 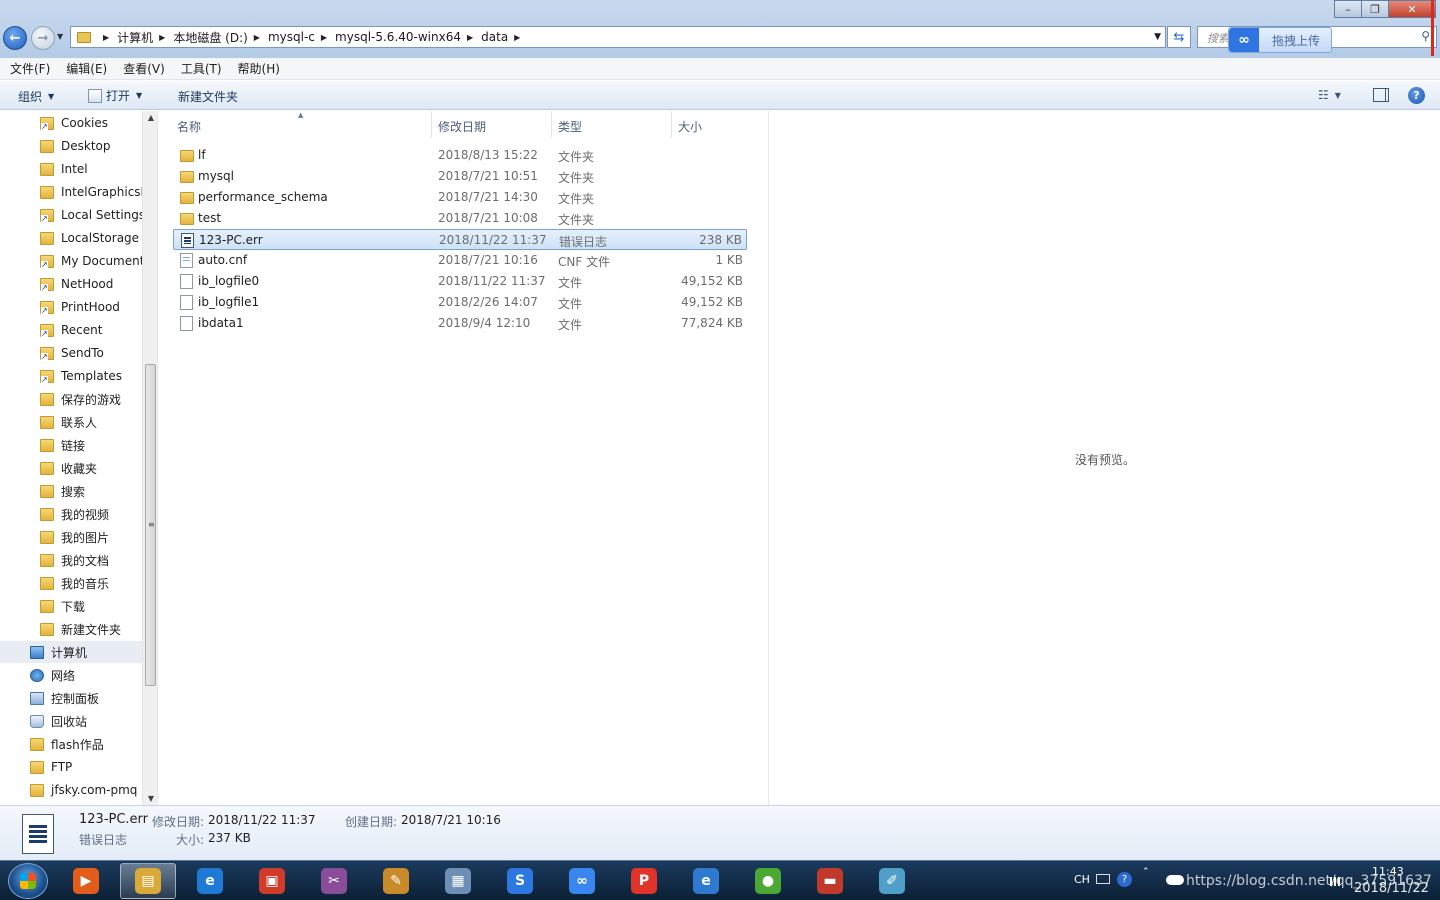 What do you see at coordinates (71, 261) in the screenshot?
I see `nav-item: My Documents` at bounding box center [71, 261].